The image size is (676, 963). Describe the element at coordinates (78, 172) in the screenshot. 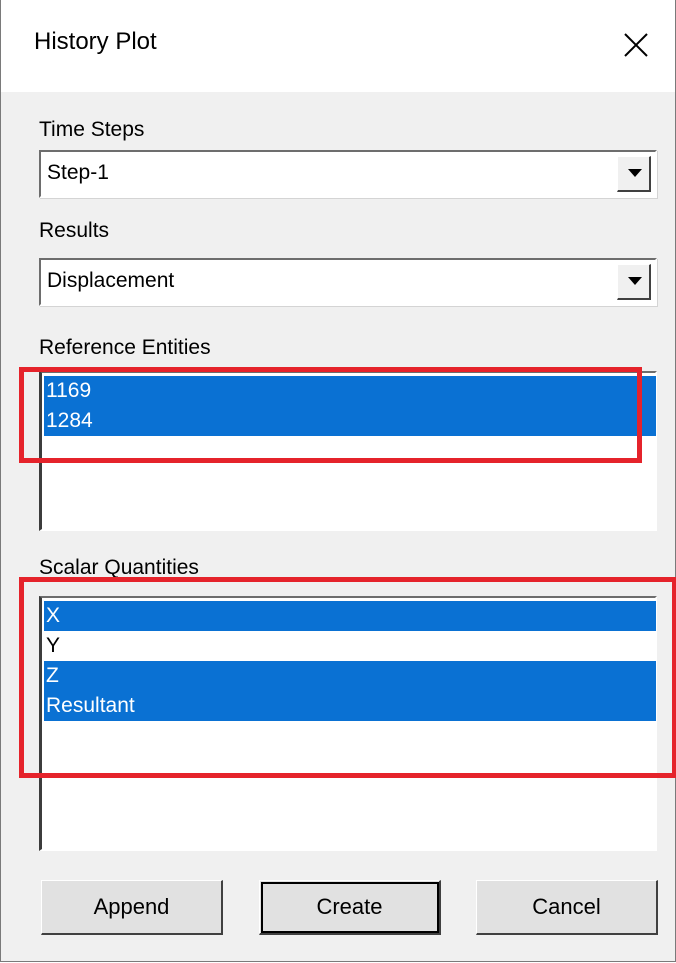

I see `time-steps-value: Step-1` at that location.